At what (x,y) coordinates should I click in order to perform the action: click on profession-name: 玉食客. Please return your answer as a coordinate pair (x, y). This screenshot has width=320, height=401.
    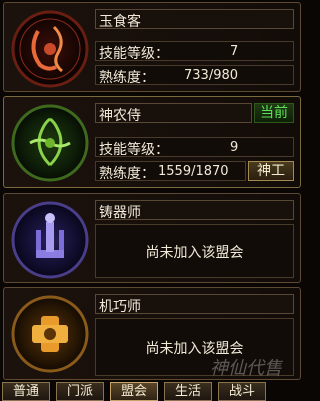
    Looking at the image, I should click on (120, 22).